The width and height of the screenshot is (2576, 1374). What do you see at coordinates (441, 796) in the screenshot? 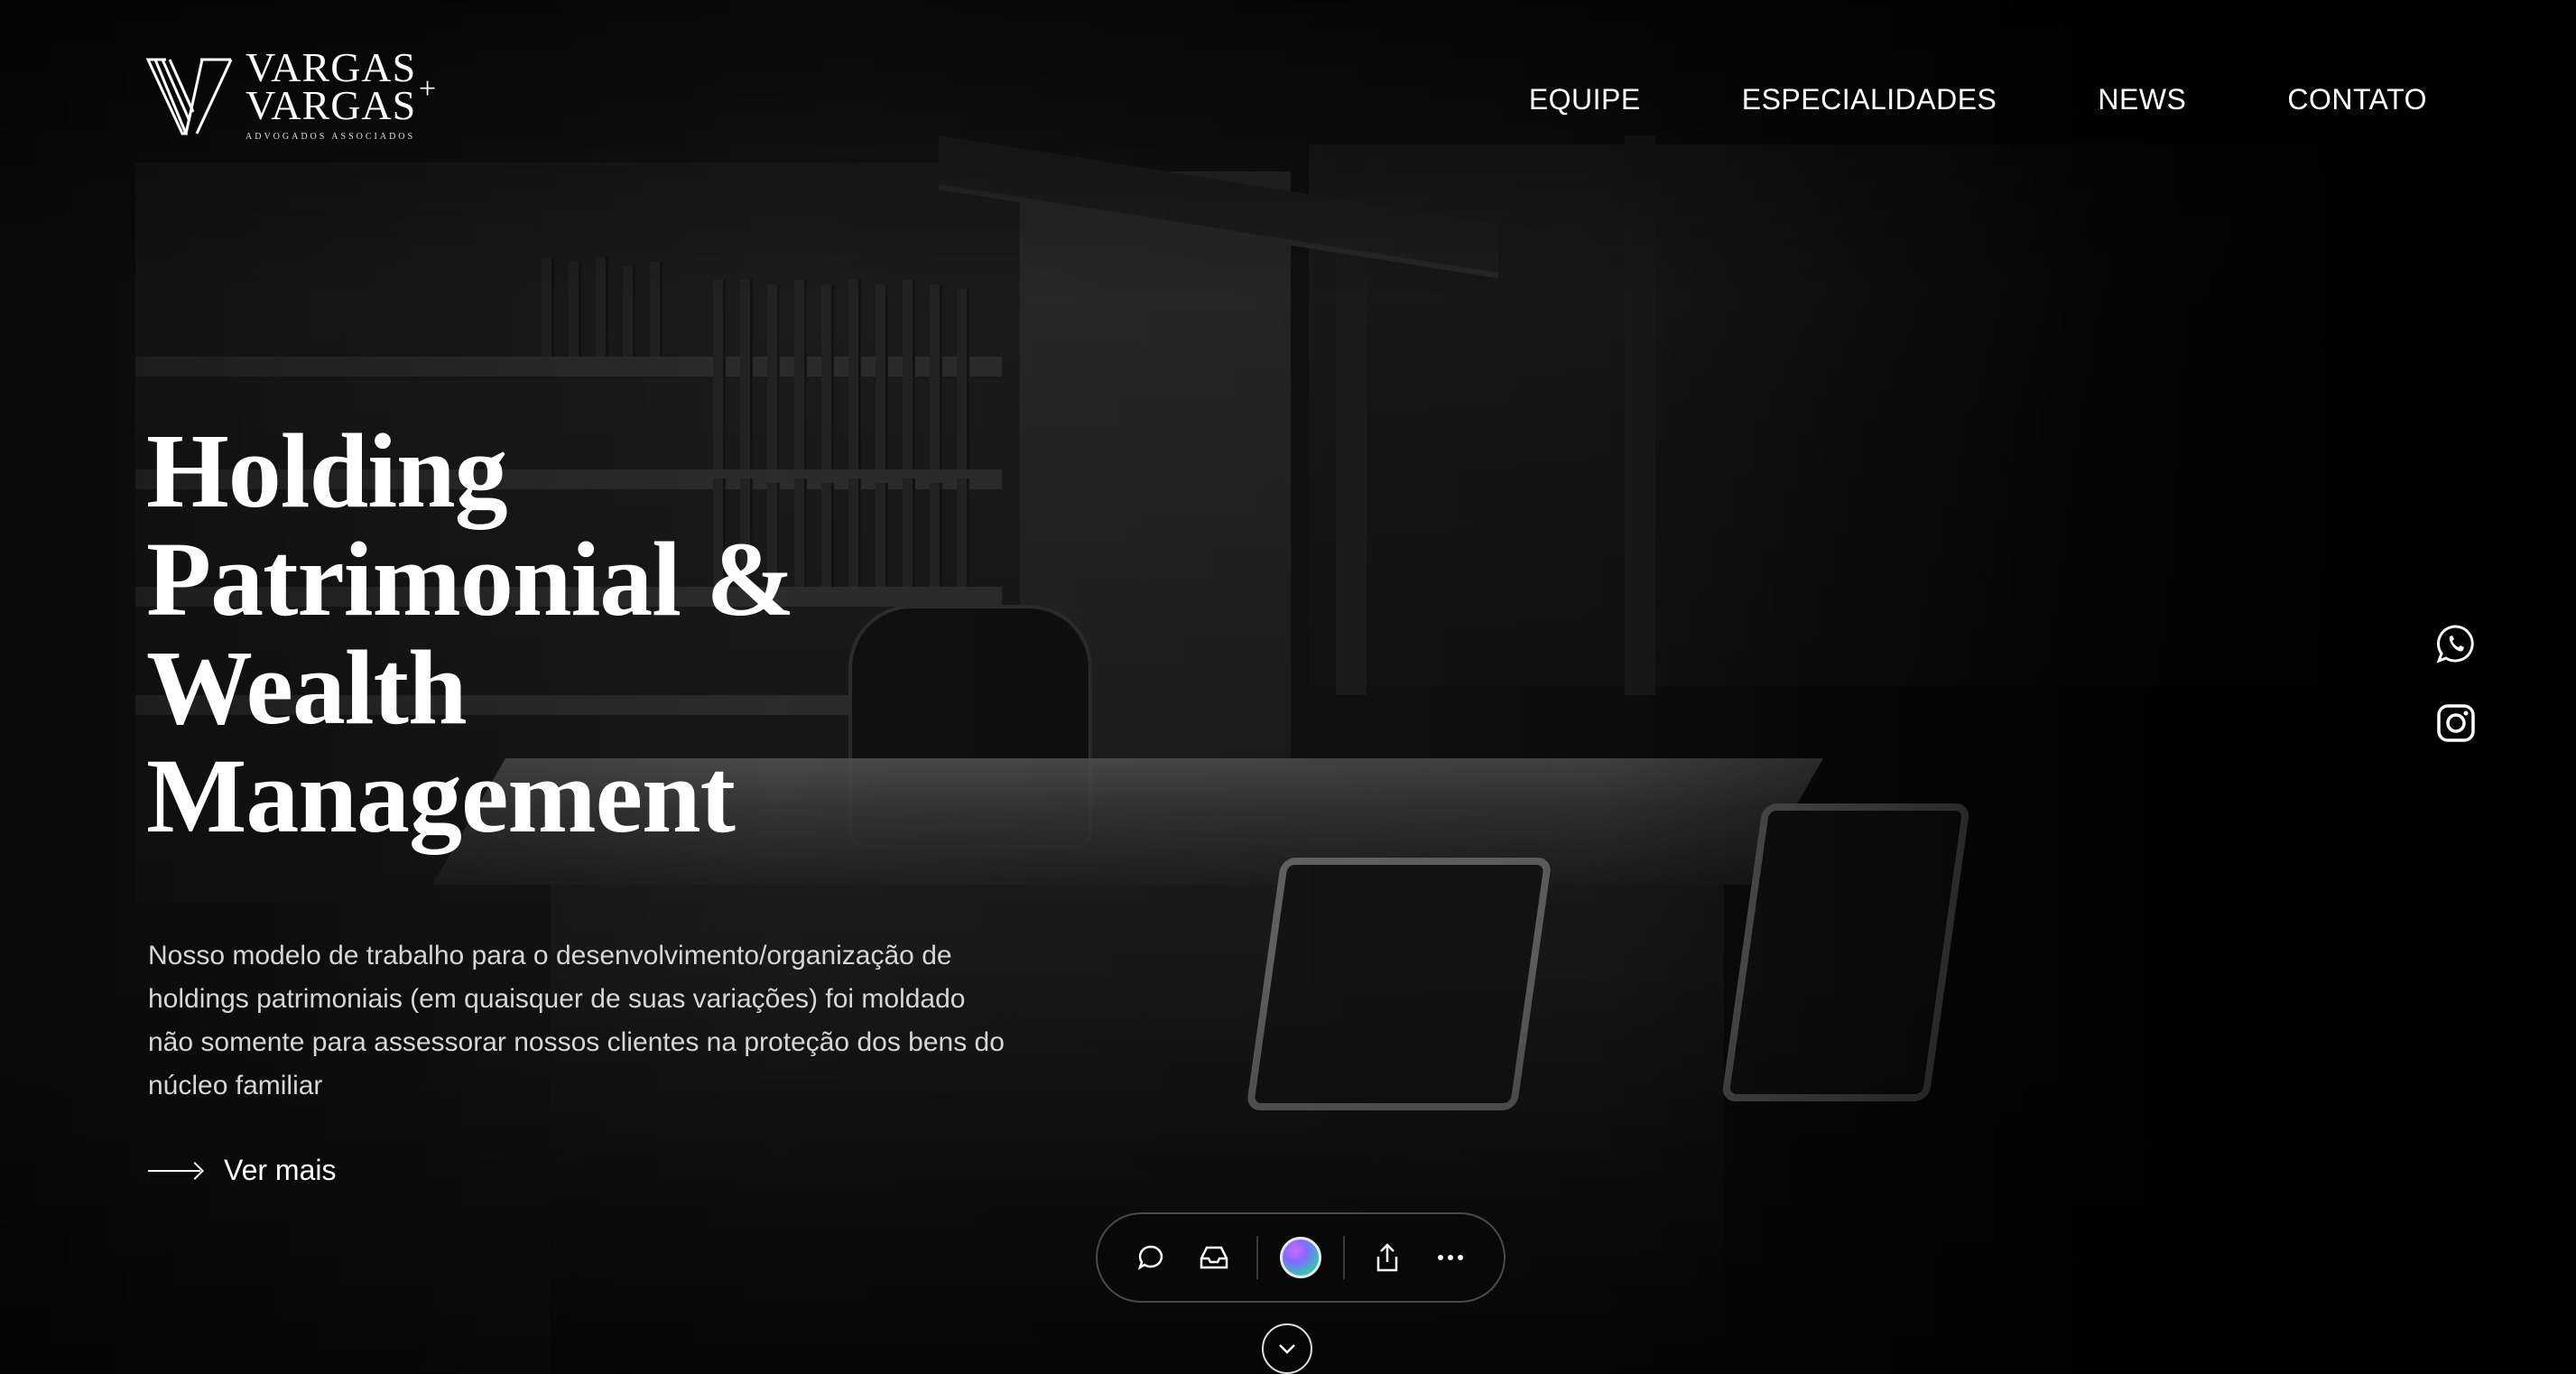
I see `hero-title-line: Management` at bounding box center [441, 796].